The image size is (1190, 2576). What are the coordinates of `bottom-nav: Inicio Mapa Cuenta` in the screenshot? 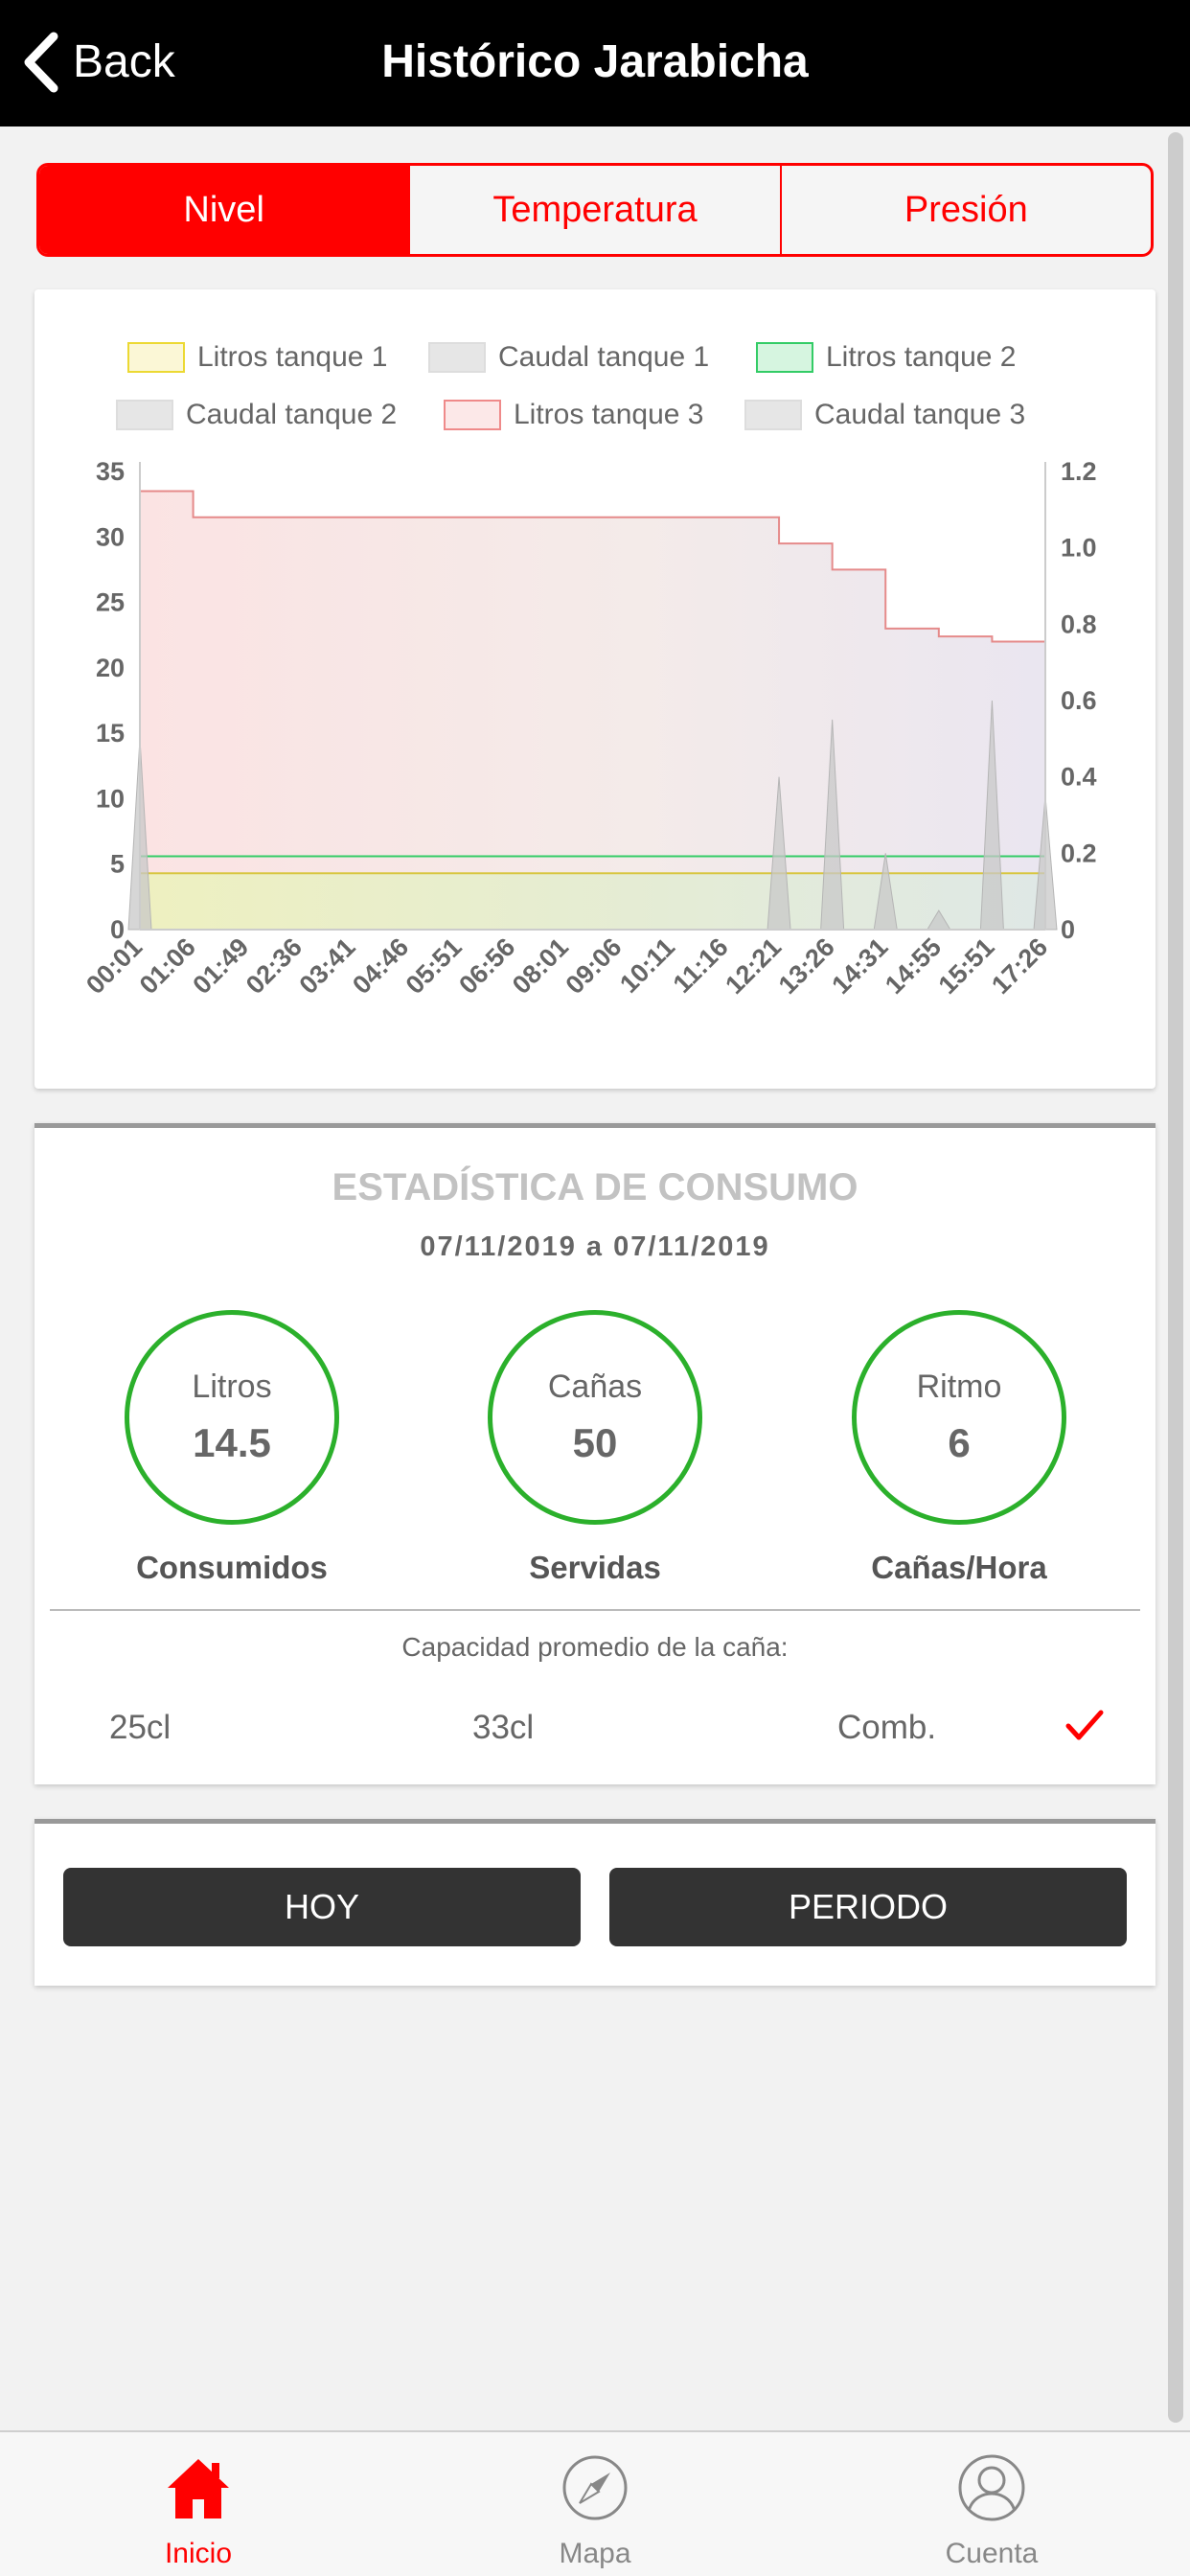 It's located at (595, 2503).